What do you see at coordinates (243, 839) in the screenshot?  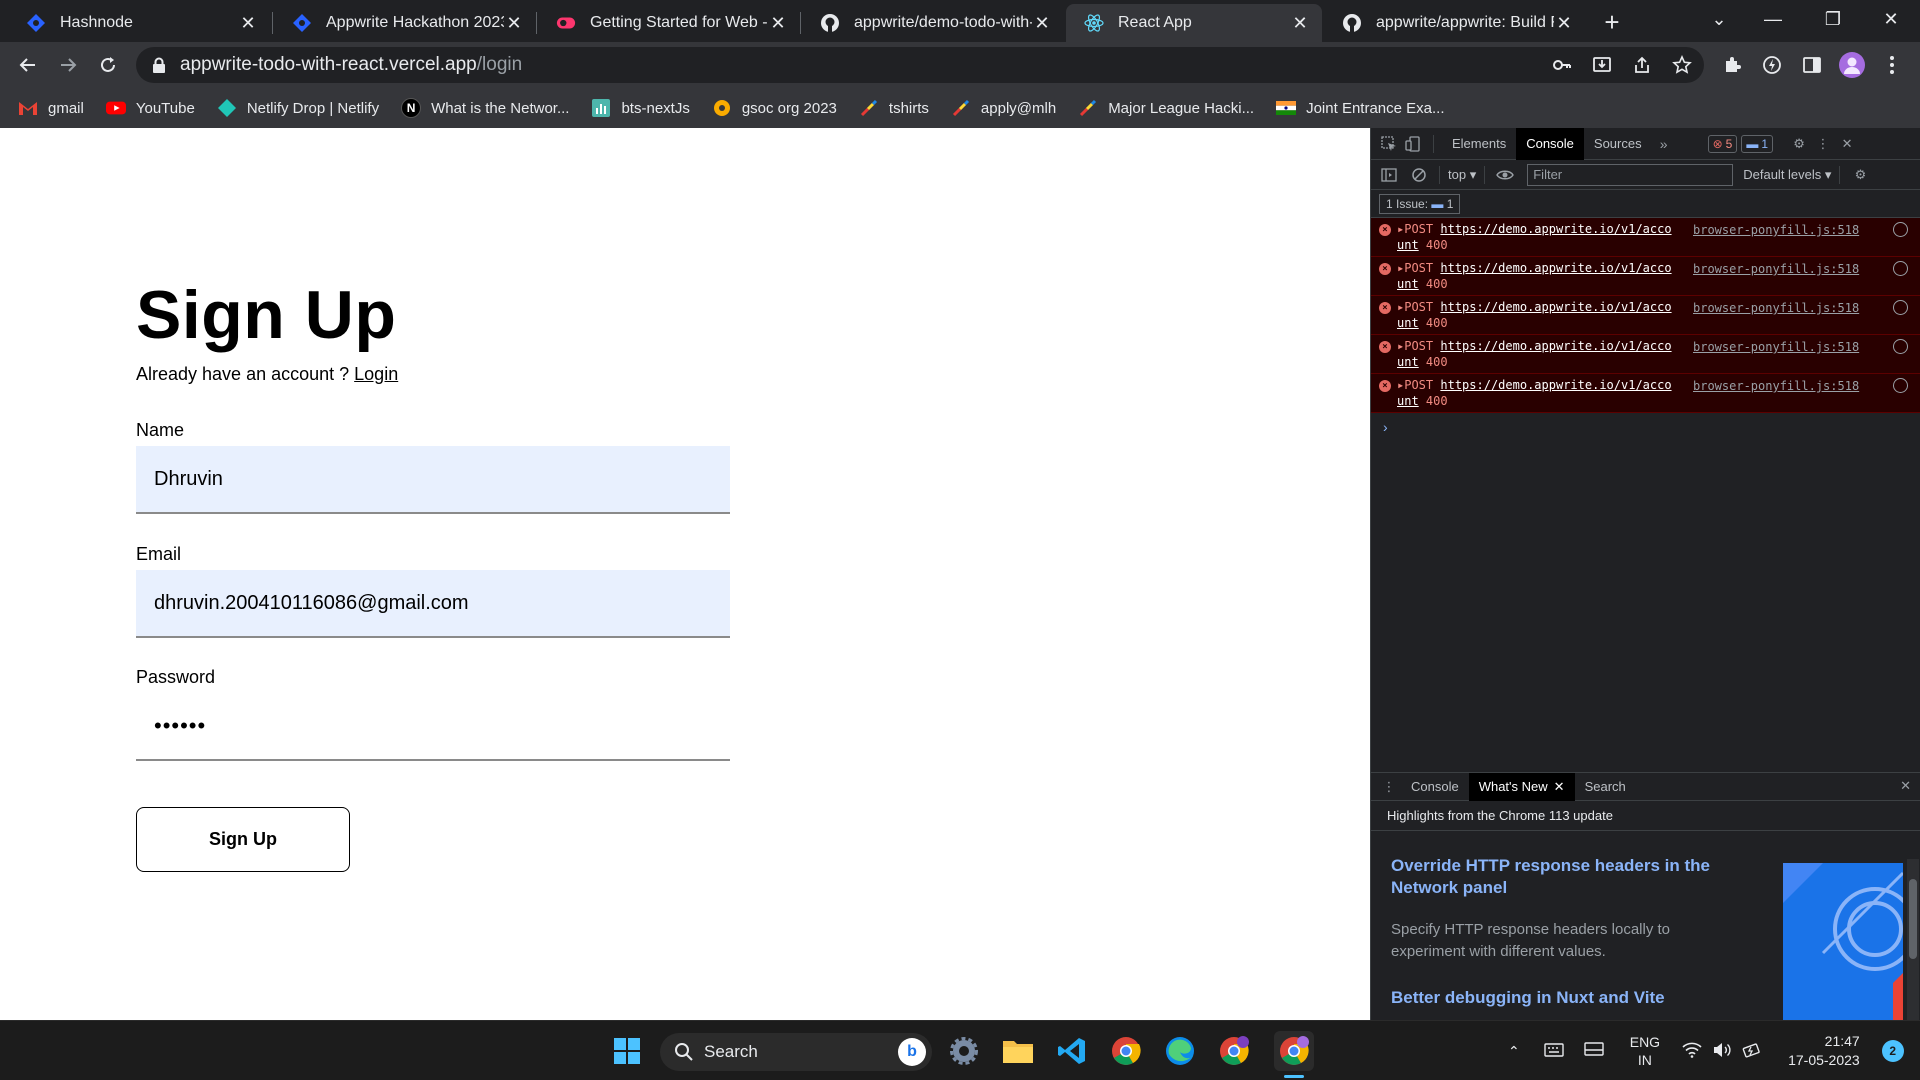 I see `sign-up-button: Sign Up` at bounding box center [243, 839].